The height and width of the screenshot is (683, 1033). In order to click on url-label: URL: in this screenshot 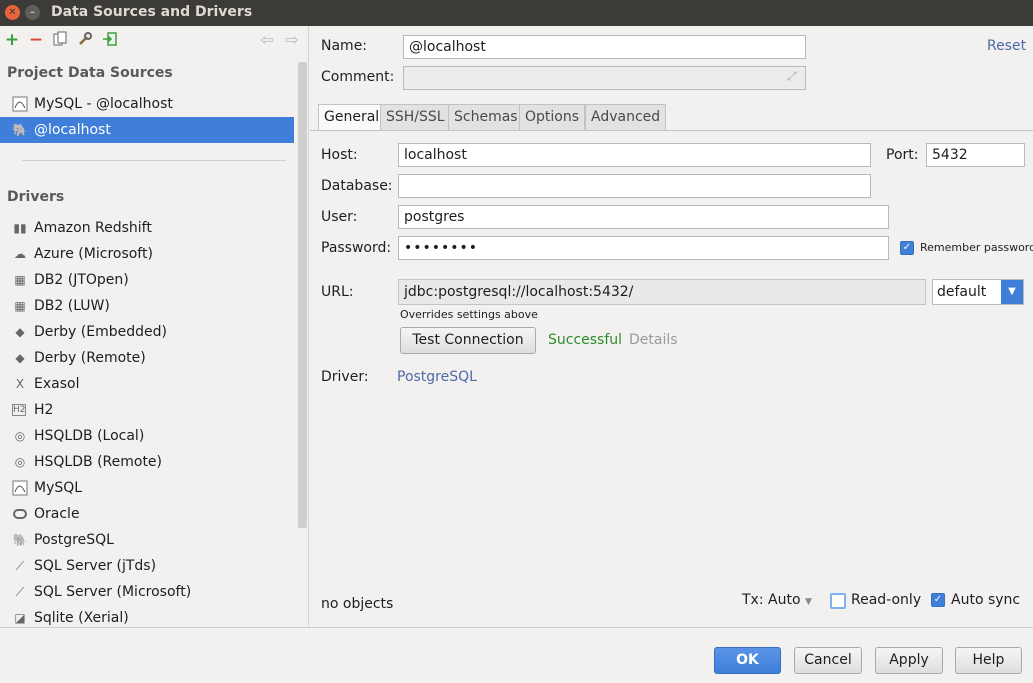, I will do `click(337, 292)`.